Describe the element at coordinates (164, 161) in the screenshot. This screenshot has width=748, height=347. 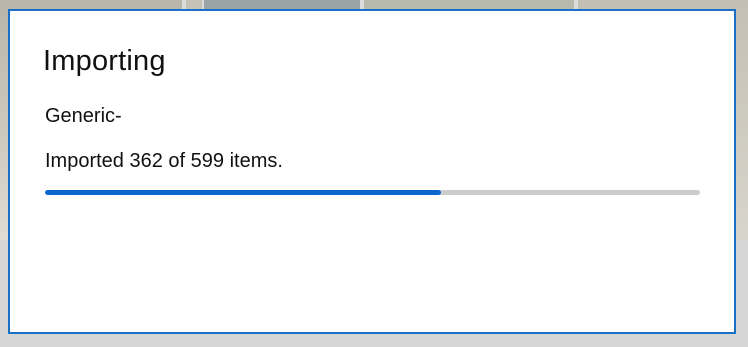
I see `import-status-text: Imported 362 of 599 items.` at that location.